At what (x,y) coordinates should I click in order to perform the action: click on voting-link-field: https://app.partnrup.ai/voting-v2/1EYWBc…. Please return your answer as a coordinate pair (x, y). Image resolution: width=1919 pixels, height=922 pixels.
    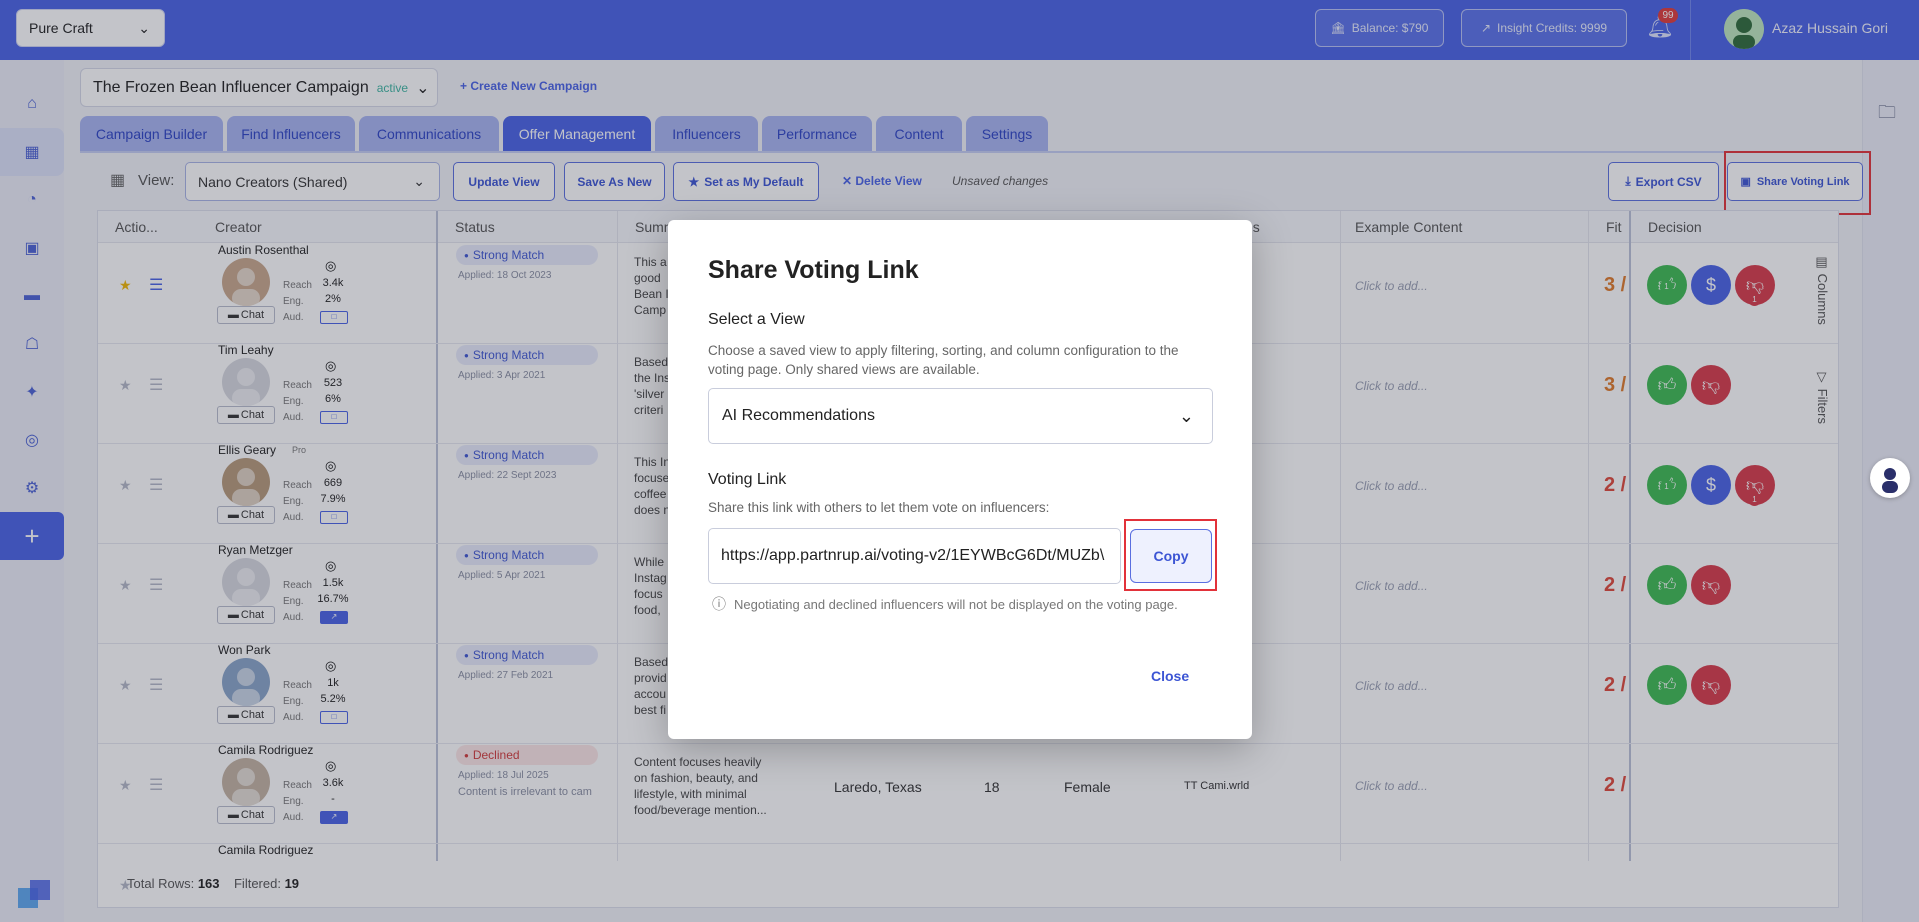
    Looking at the image, I should click on (914, 556).